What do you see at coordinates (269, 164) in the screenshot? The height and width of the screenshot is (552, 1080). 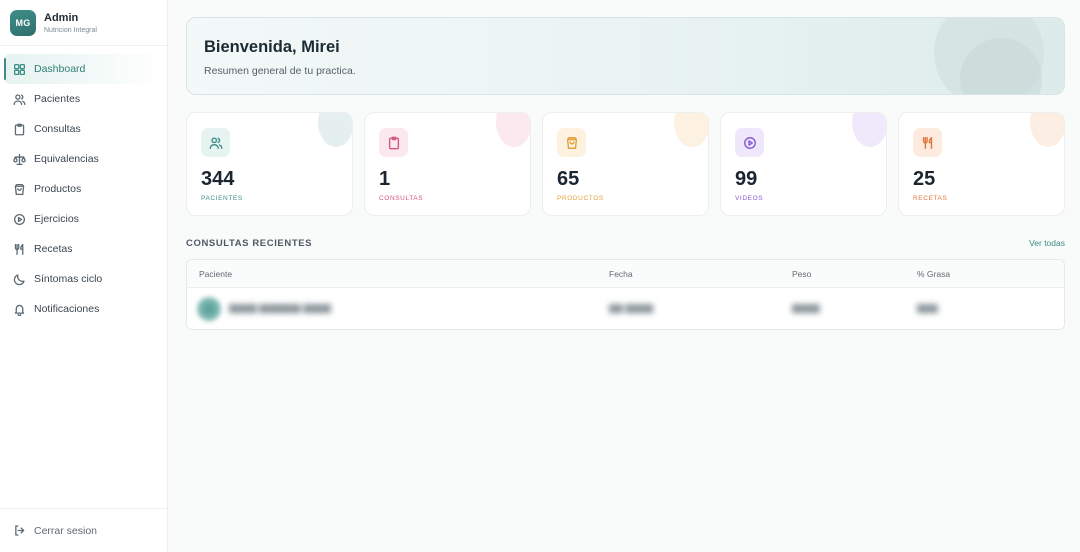 I see `stat-card-pacientes: 344 PACIENTES` at bounding box center [269, 164].